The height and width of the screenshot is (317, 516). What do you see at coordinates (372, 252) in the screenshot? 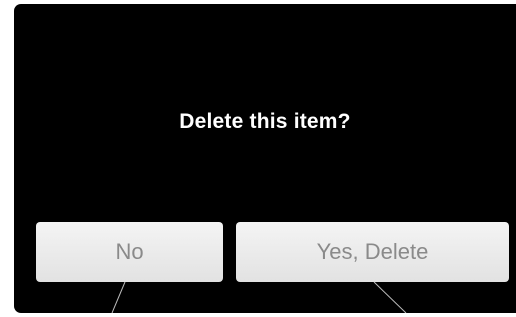
I see `yes-delete-button: Yes, Delete` at bounding box center [372, 252].